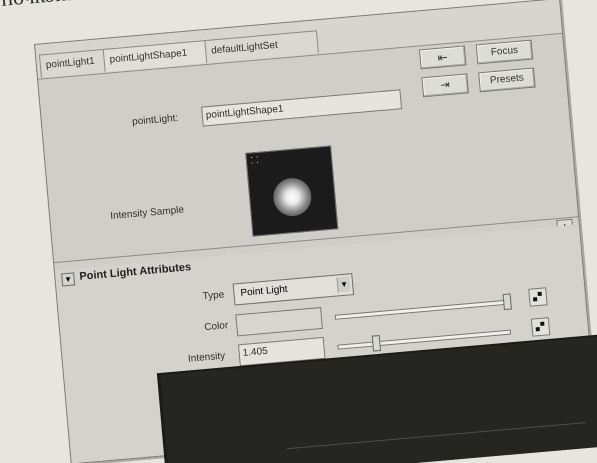  I want to click on light-glow, so click(292, 197).